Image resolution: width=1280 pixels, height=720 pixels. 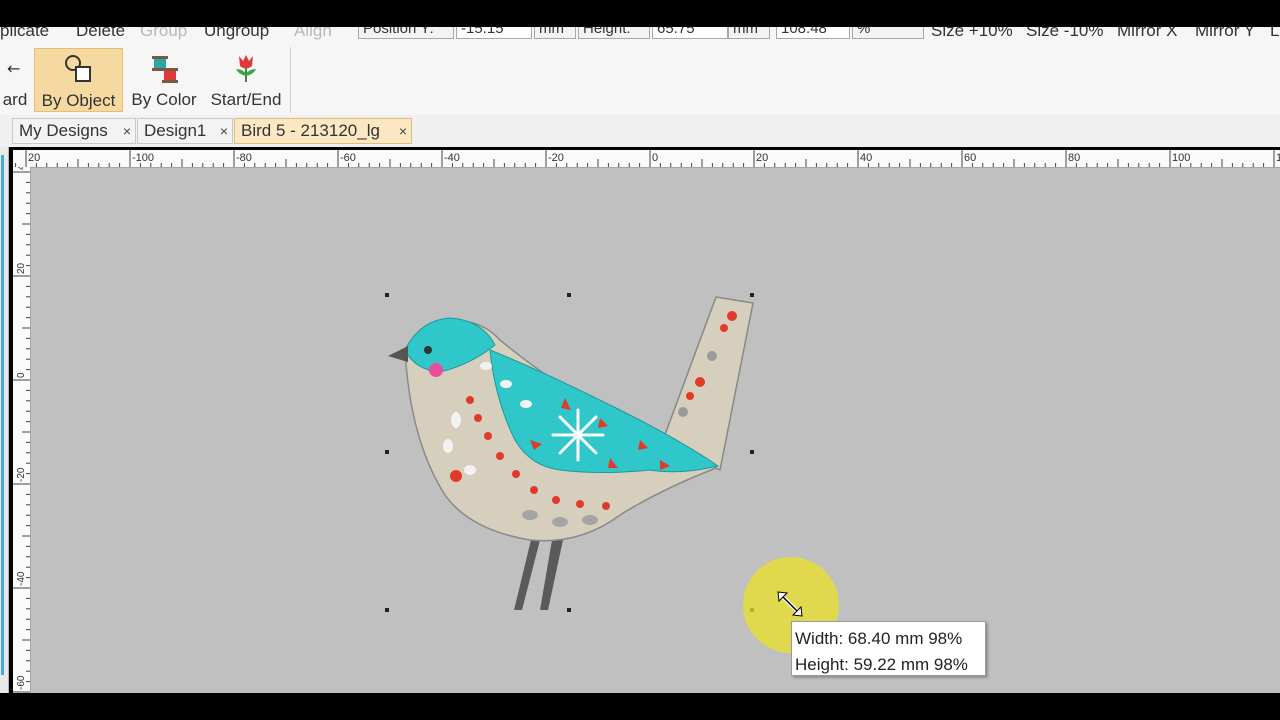 What do you see at coordinates (970, 158) in the screenshot?
I see `ruler-label: 60` at bounding box center [970, 158].